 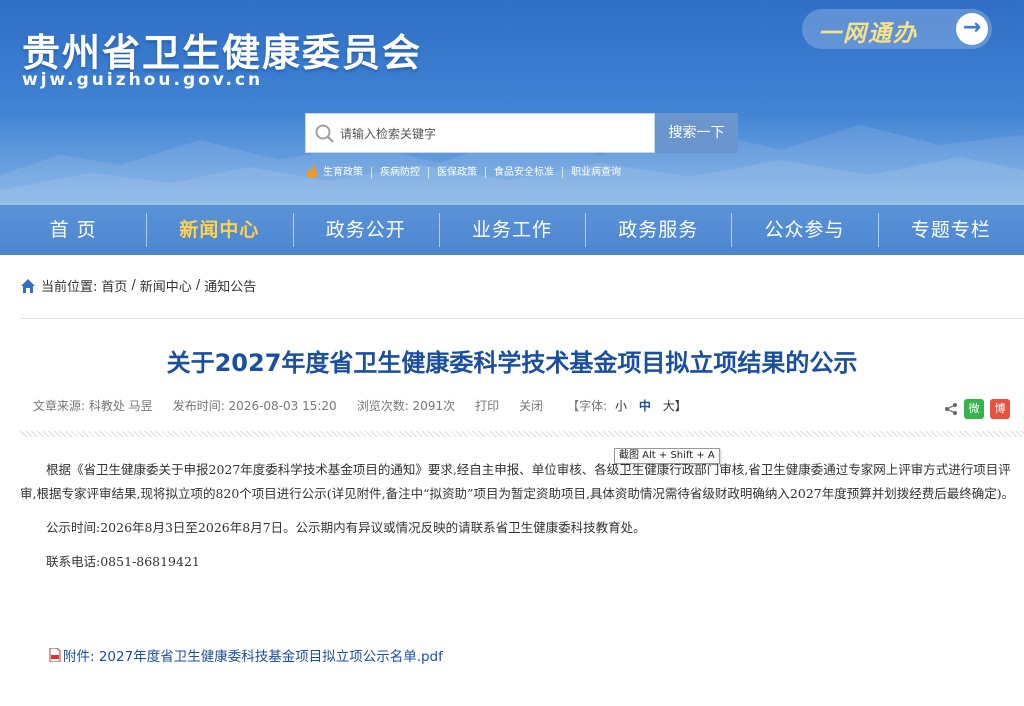 I want to click on nav-item-business-work: 业务工作, so click(x=511, y=230).